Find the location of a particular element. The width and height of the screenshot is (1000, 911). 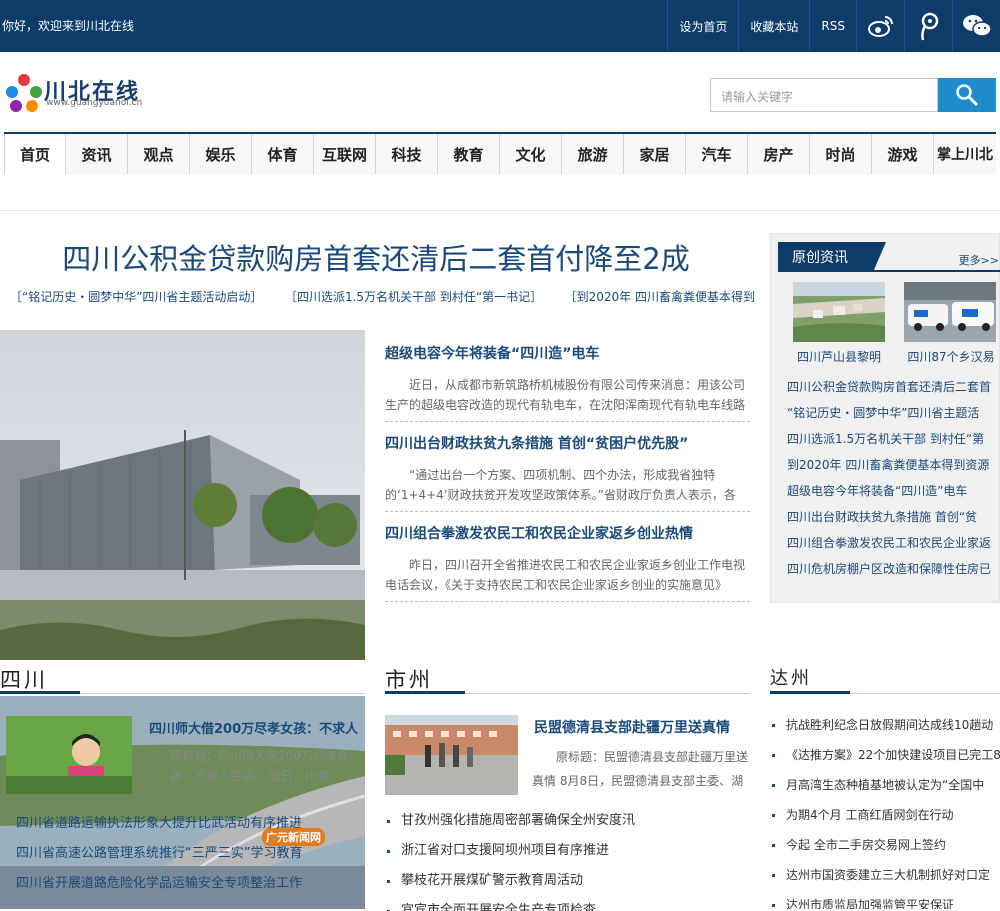

logo-url: www.guangyuanol.cn is located at coordinates (94, 103).